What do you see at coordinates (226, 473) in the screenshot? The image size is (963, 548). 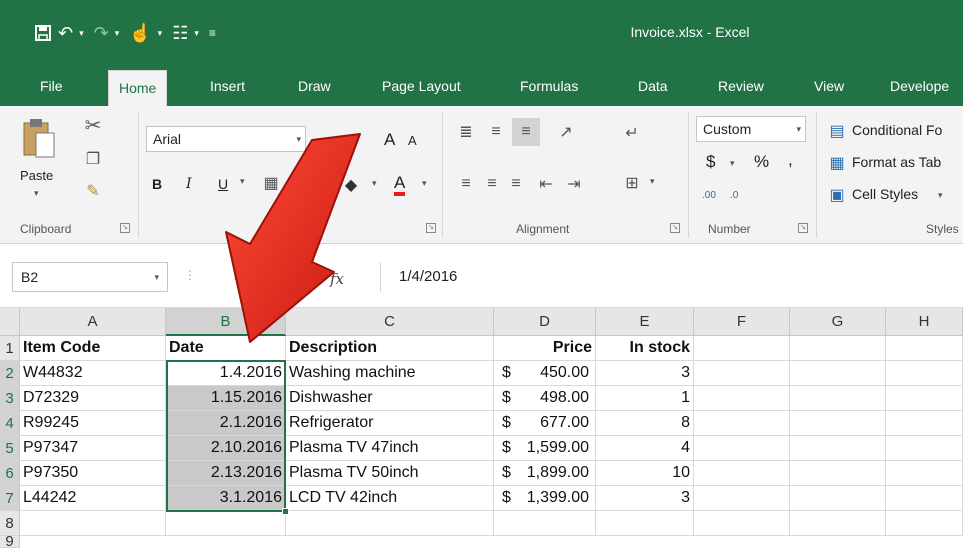 I see `cell-date: 2.13.2016` at bounding box center [226, 473].